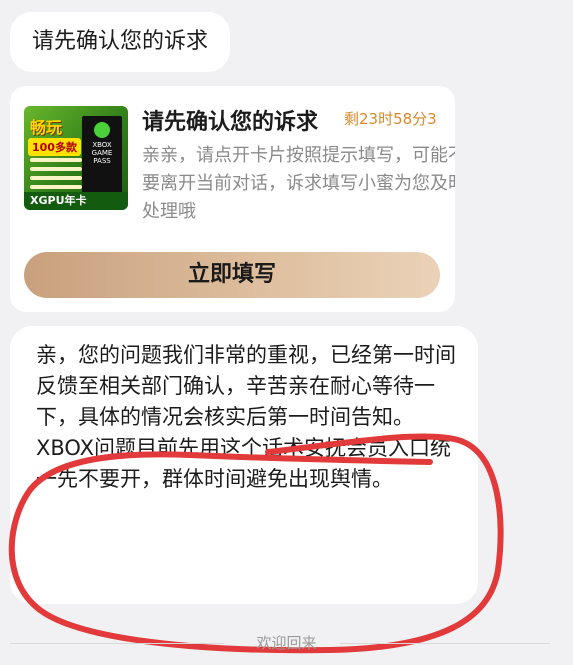 This screenshot has width=573, height=665. I want to click on card-description: 亲亲，请点开卡片按照提示填写，可能不要离开当前对话，诉求填写小蜜为您及时处理哦, so click(298, 183).